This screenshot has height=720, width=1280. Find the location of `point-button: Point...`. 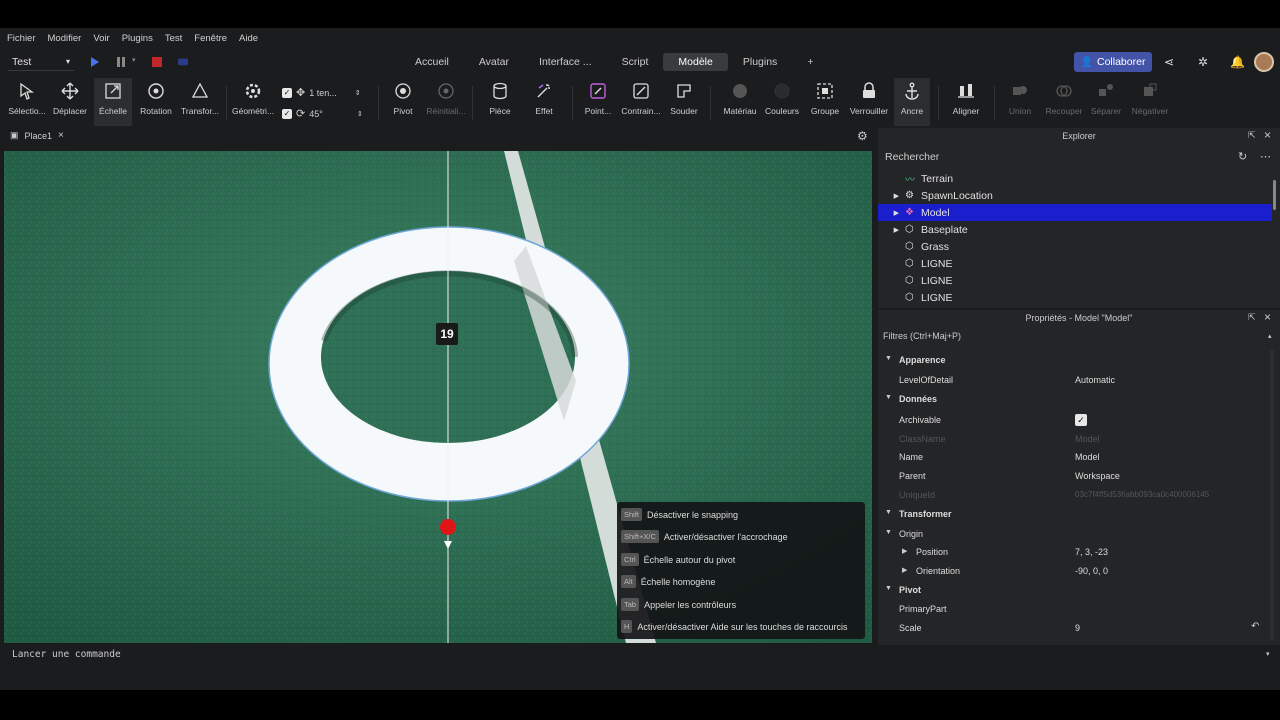

point-button: Point... is located at coordinates (598, 102).